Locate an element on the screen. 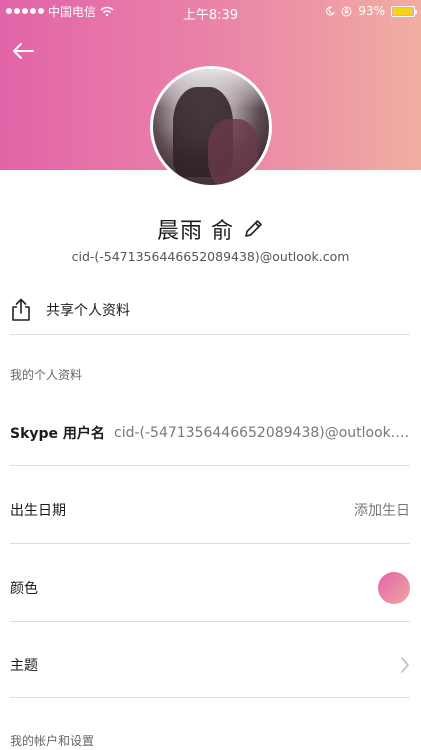 The image size is (421, 750). status-bar: 中国电信 上午8:39 93% is located at coordinates (210, 11).